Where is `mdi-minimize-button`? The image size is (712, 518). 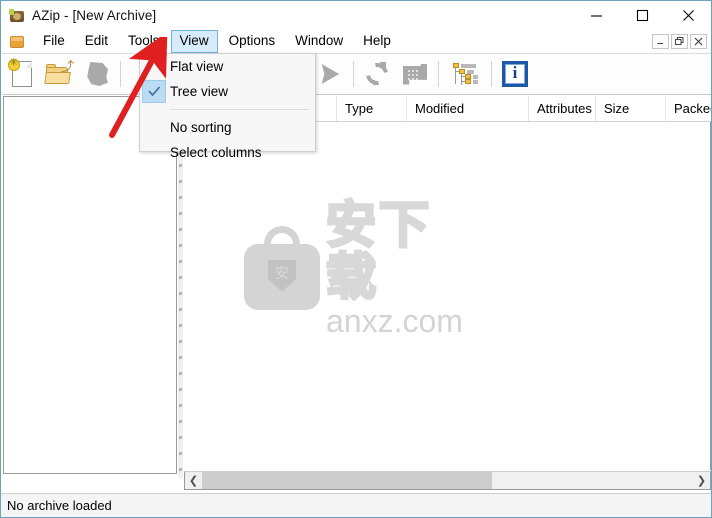
mdi-minimize-button is located at coordinates (660, 41).